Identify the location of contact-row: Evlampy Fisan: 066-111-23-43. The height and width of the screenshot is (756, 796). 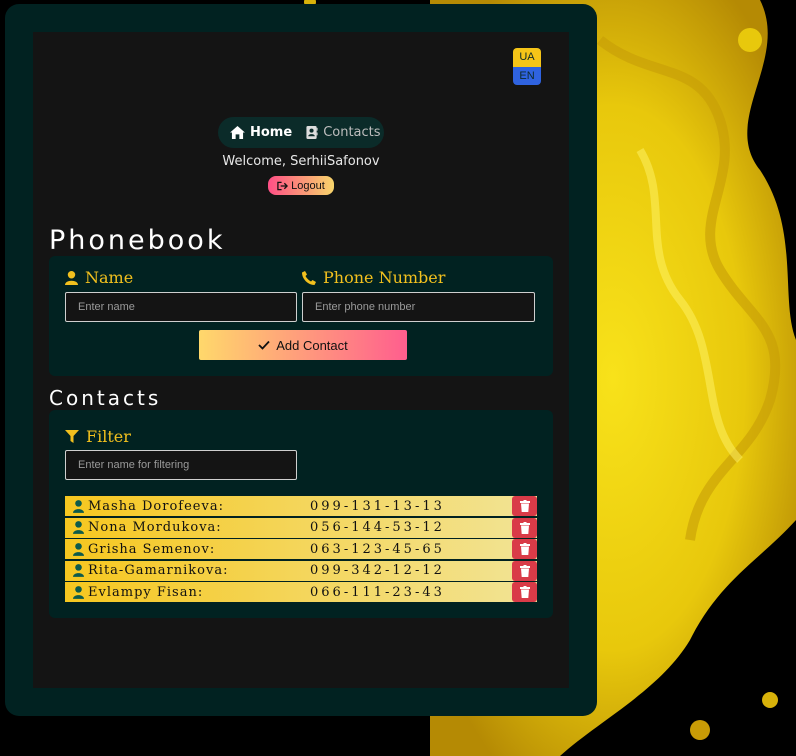
(301, 592).